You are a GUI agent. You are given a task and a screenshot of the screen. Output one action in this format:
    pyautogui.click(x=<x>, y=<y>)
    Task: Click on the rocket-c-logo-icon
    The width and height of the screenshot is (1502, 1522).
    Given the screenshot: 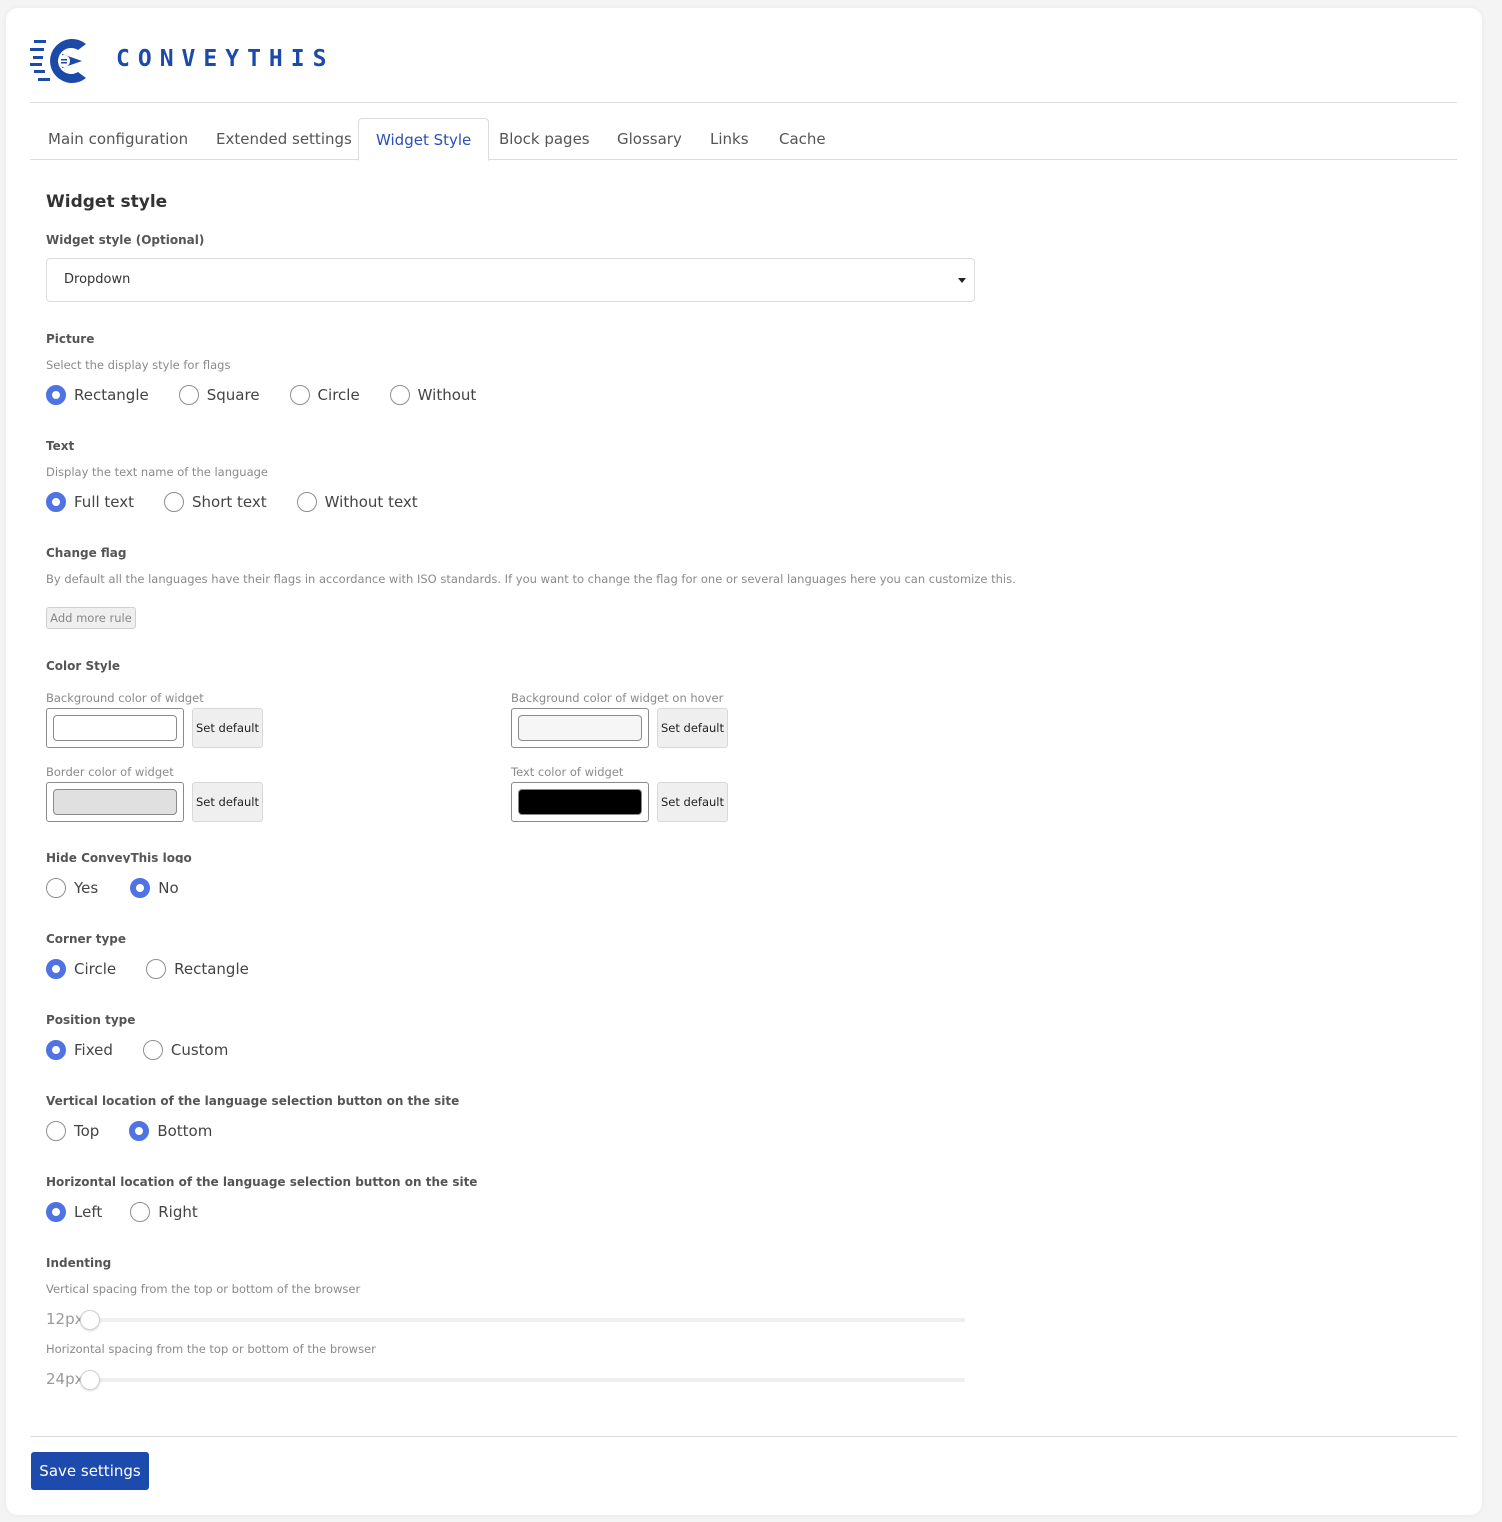 What is the action you would take?
    pyautogui.click(x=58, y=61)
    